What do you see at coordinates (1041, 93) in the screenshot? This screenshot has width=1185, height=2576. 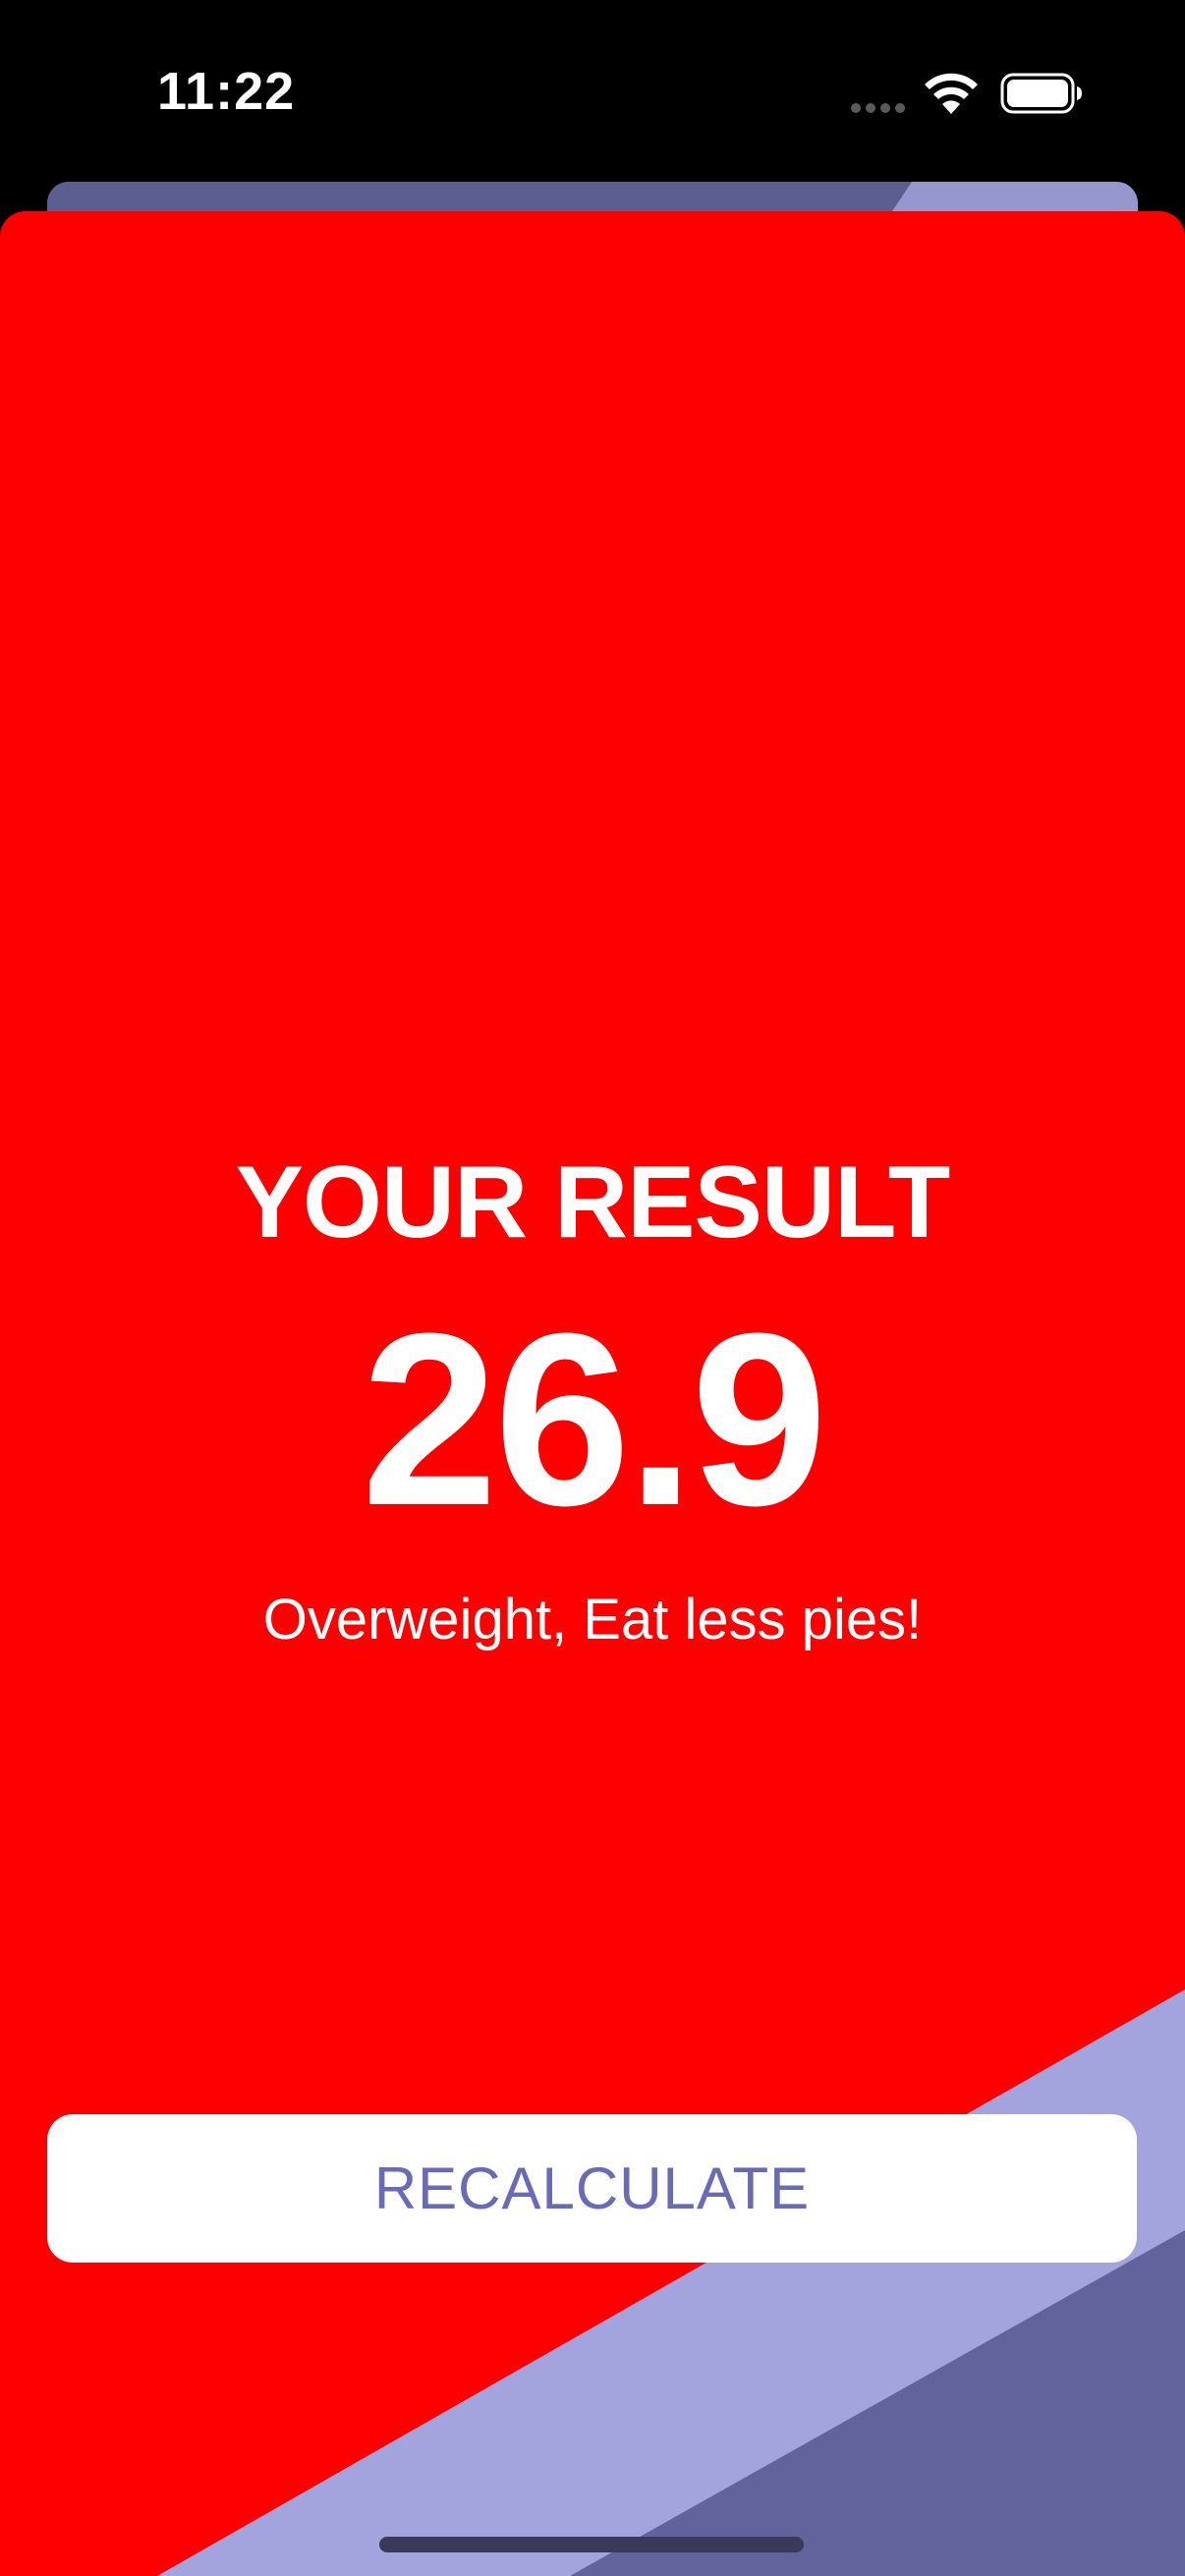 I see `battery-icon` at bounding box center [1041, 93].